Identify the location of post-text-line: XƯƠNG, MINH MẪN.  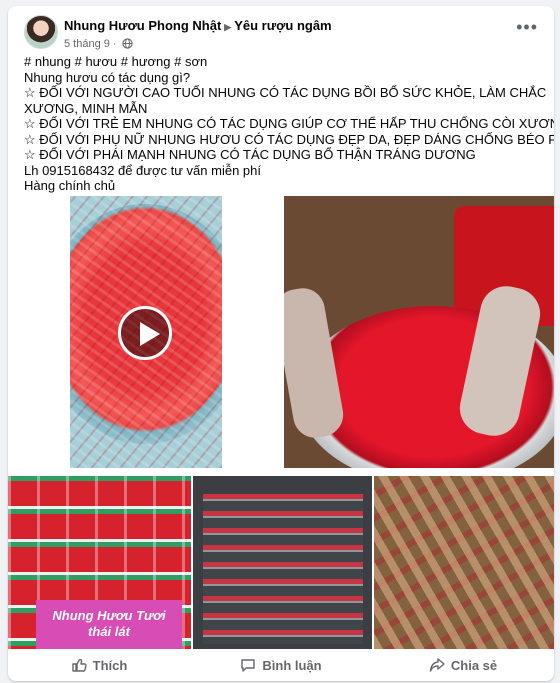
(86, 108).